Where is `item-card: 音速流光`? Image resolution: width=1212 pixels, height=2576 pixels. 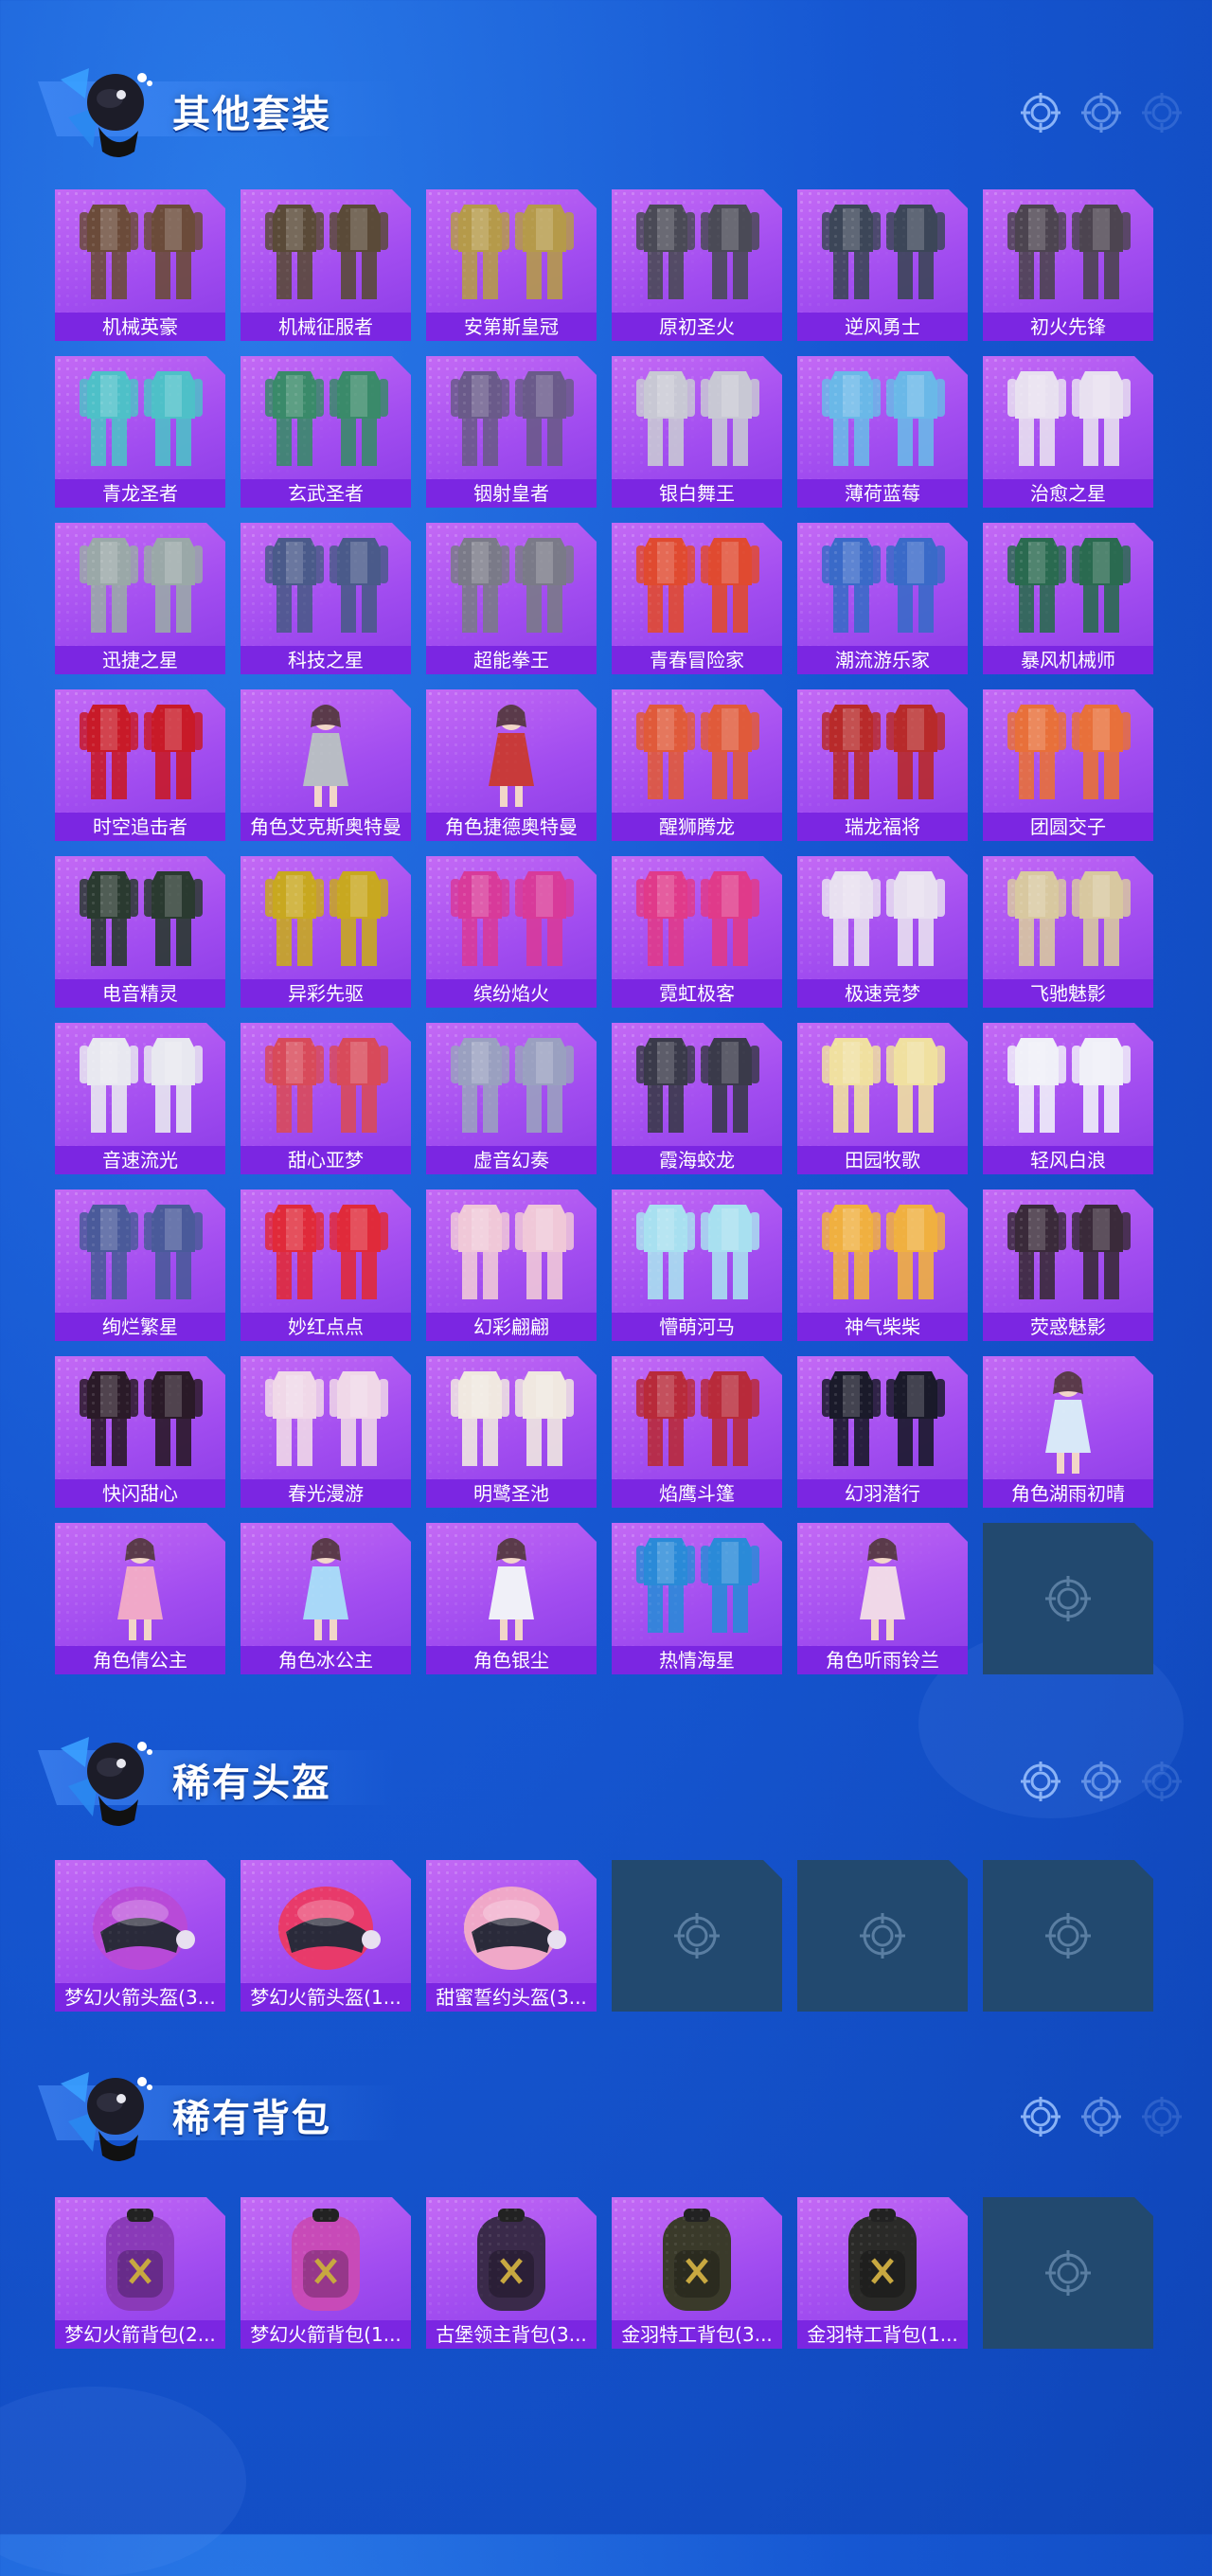
item-card: 音速流光 is located at coordinates (140, 1098).